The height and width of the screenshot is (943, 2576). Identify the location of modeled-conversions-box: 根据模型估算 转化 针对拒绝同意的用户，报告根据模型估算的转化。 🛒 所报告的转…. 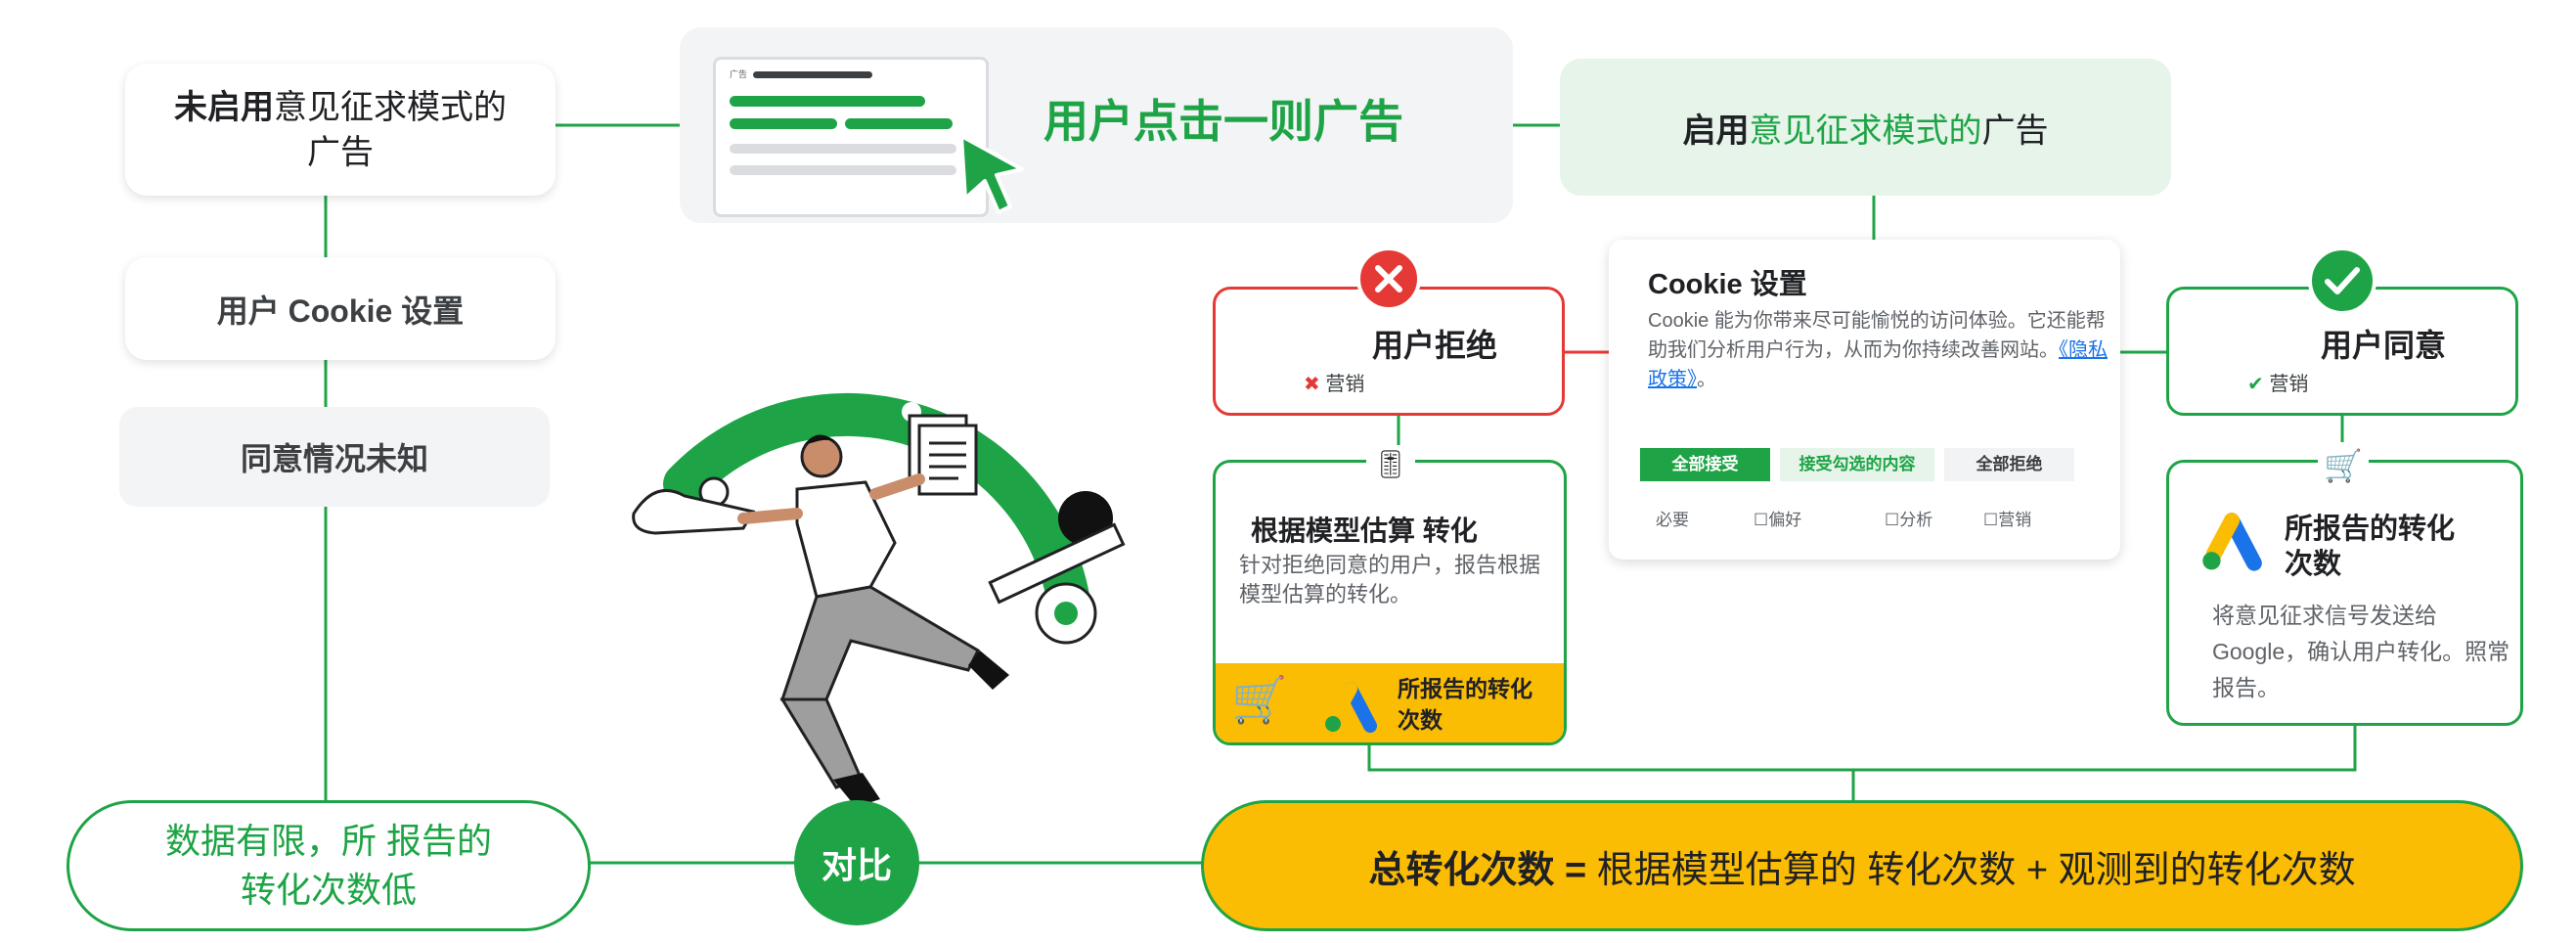
(1390, 602).